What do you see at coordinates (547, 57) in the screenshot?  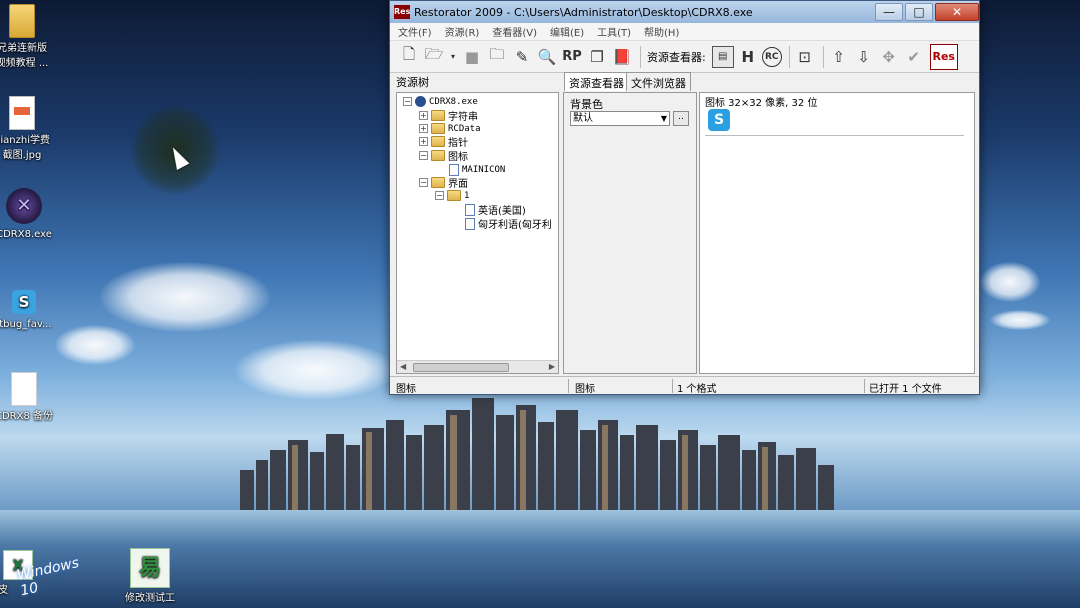 I see `search-icon: 🔍` at bounding box center [547, 57].